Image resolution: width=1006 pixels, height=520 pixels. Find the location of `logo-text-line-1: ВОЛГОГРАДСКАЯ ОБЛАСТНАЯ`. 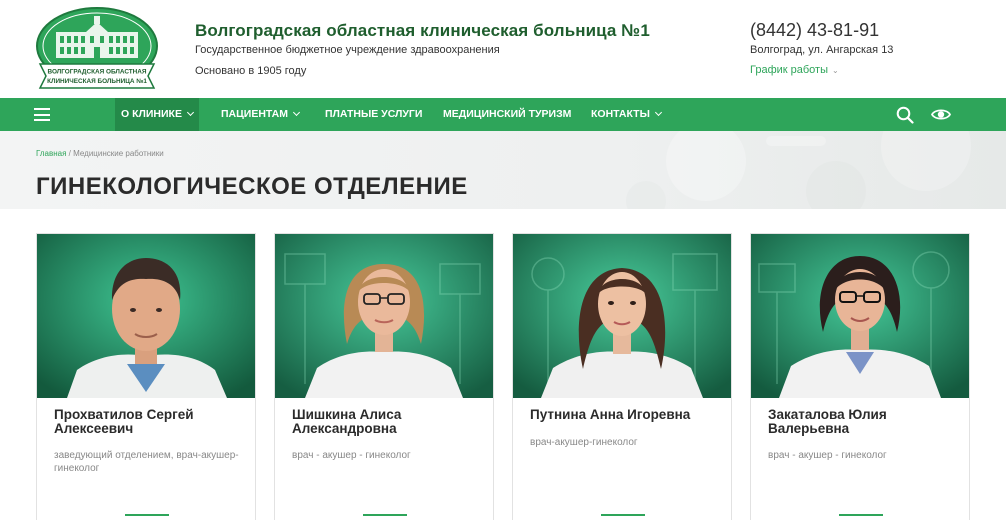

logo-text-line-1: ВОЛГОГРАДСКАЯ ОБЛАСТНАЯ is located at coordinates (96, 72).